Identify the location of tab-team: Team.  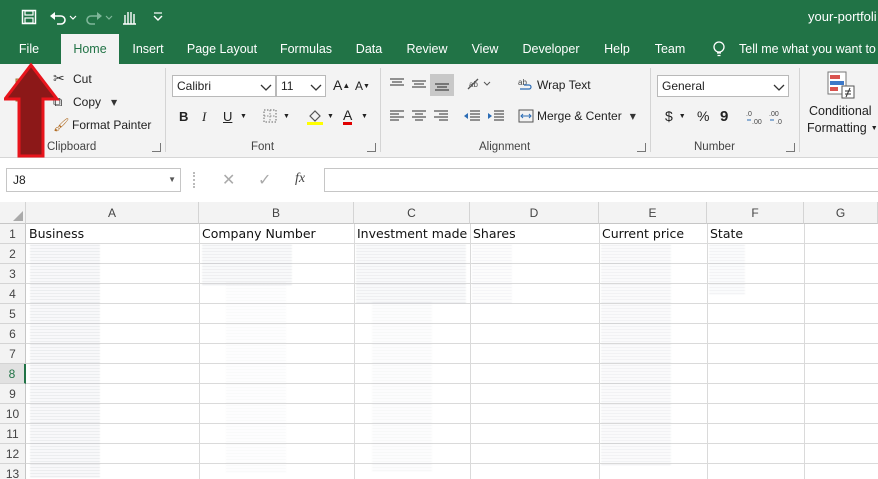
(670, 49).